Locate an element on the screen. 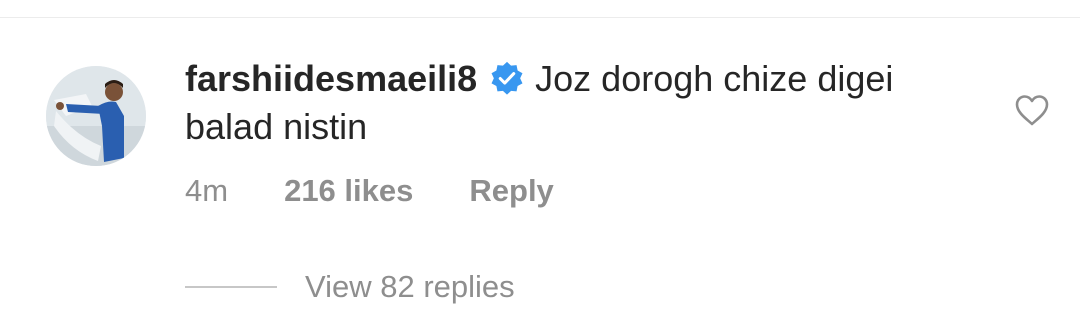 This screenshot has height=322, width=1080. heart-outline-icon is located at coordinates (1032, 110).